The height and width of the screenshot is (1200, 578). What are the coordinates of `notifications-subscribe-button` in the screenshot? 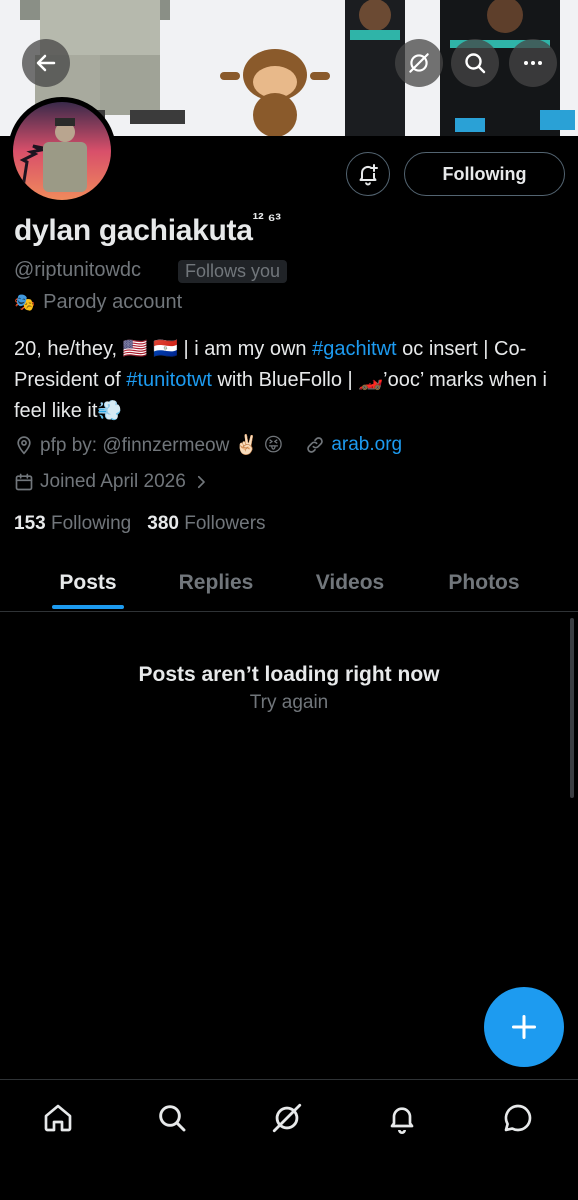 It's located at (368, 174).